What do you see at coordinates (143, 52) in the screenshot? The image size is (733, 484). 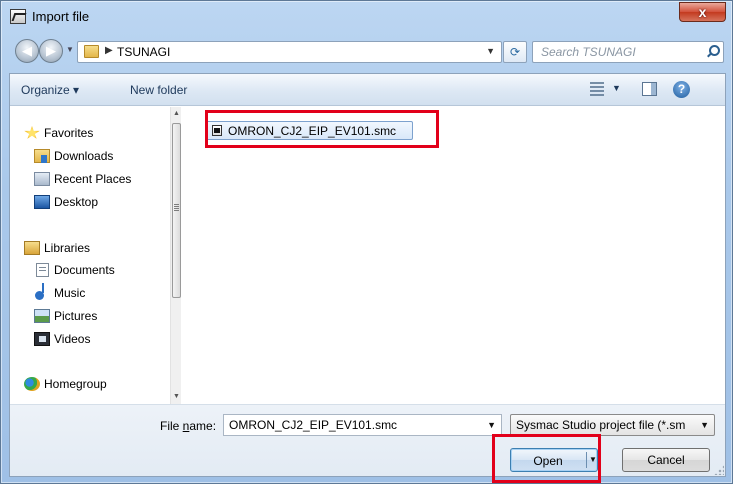 I see `breadcrumb-tsunagi: TSUNAGI` at bounding box center [143, 52].